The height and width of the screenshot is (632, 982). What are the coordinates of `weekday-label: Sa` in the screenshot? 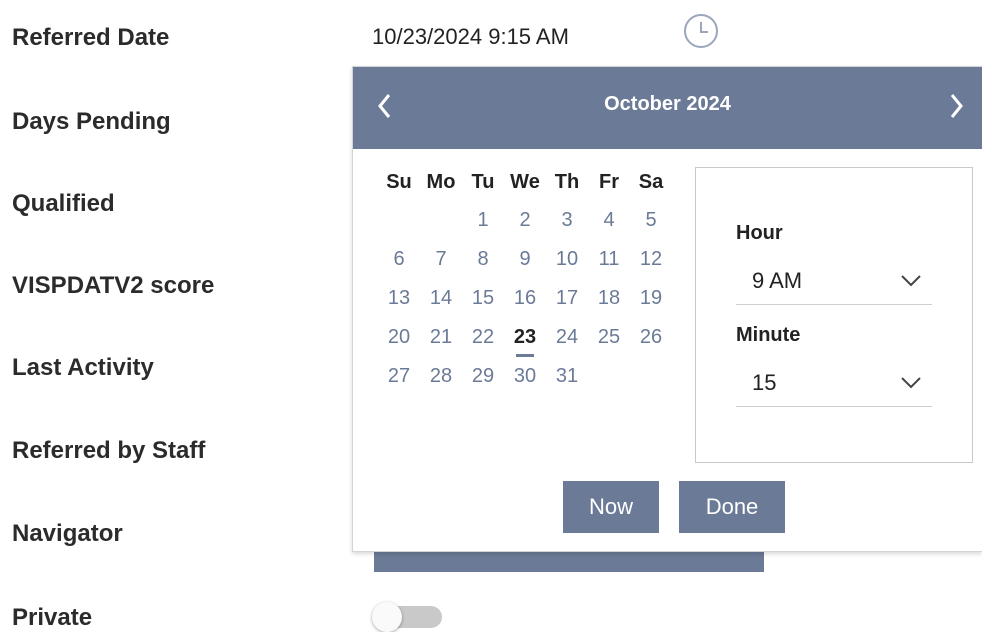 It's located at (651, 182).